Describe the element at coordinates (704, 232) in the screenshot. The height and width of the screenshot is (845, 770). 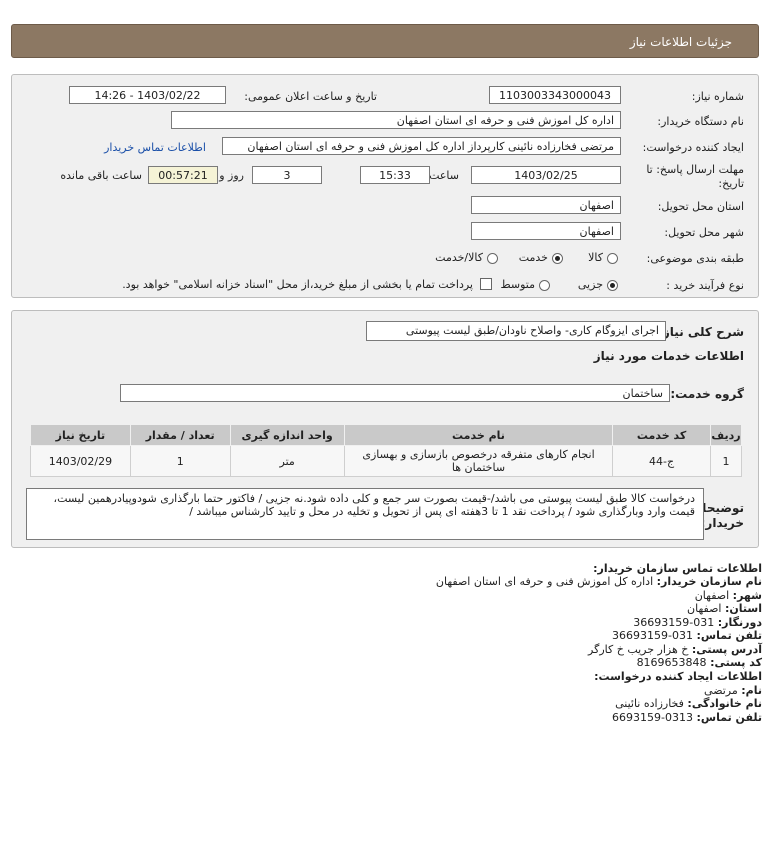
I see `city-label: شهر محل تحویل:` at that location.